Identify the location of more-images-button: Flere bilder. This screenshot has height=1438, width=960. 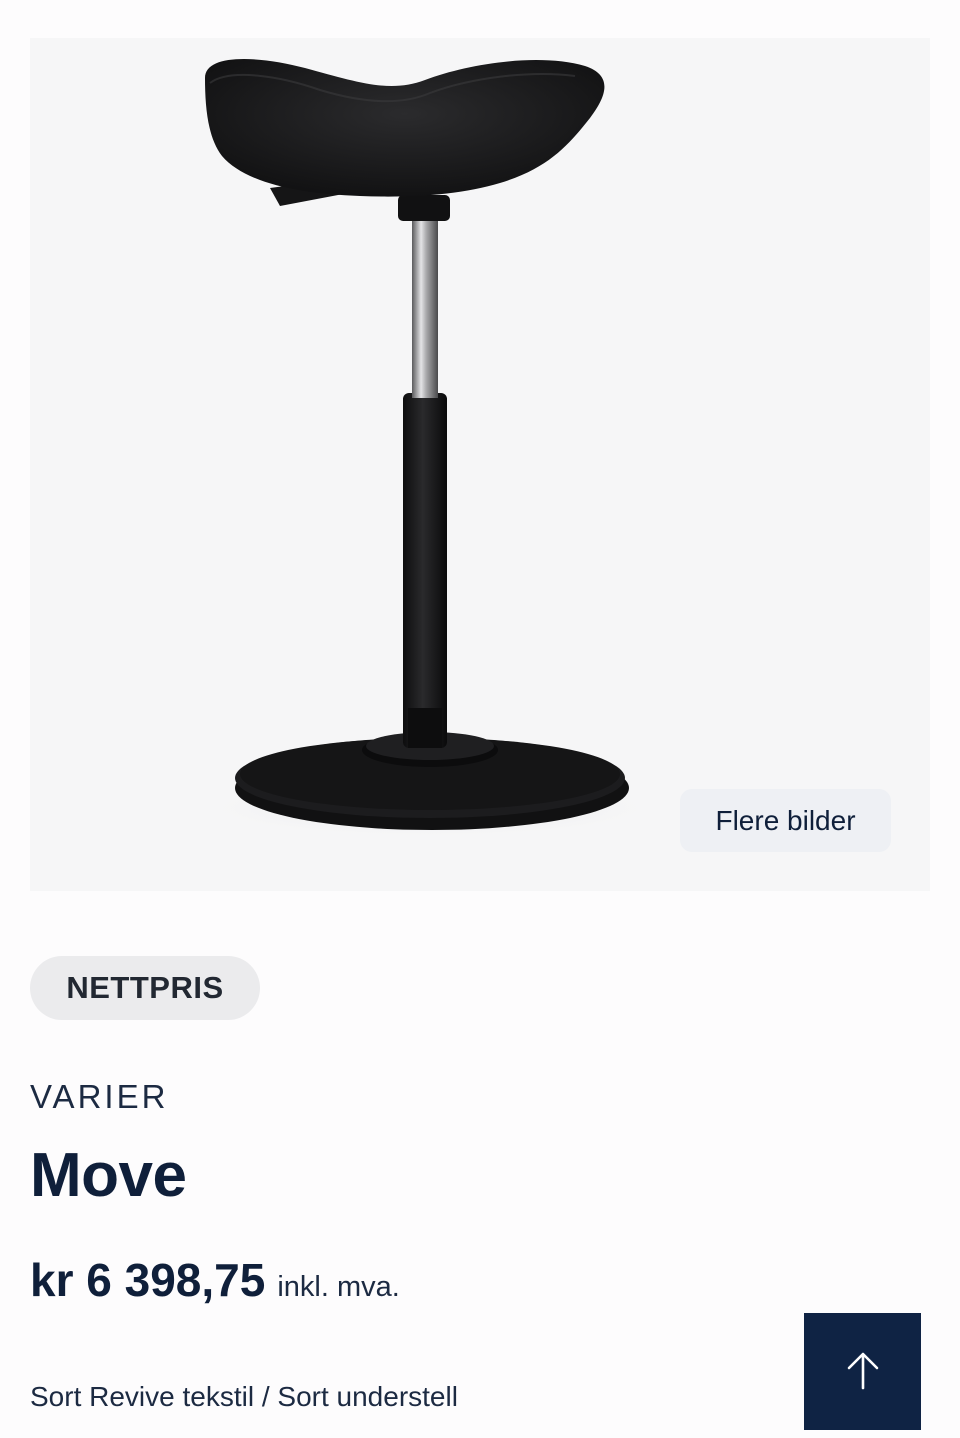
(785, 820).